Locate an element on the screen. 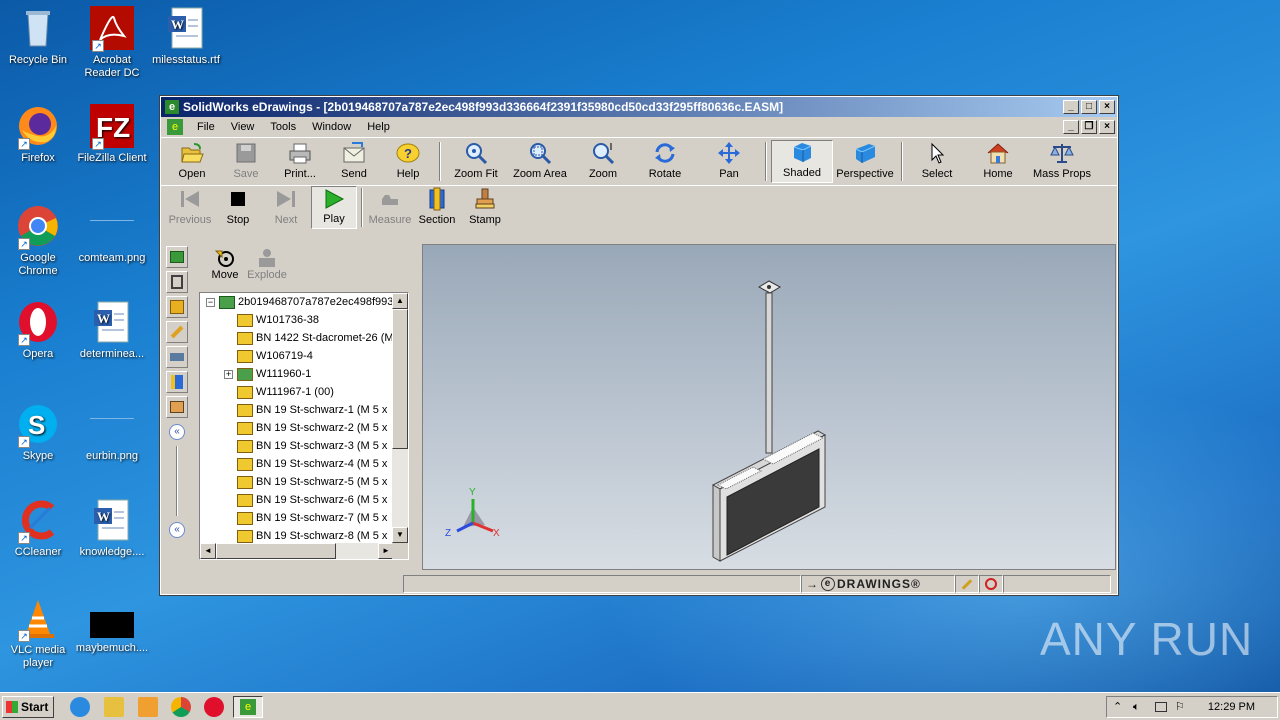 The image size is (1280, 720). shaded-button: Shaded is located at coordinates (802, 161).